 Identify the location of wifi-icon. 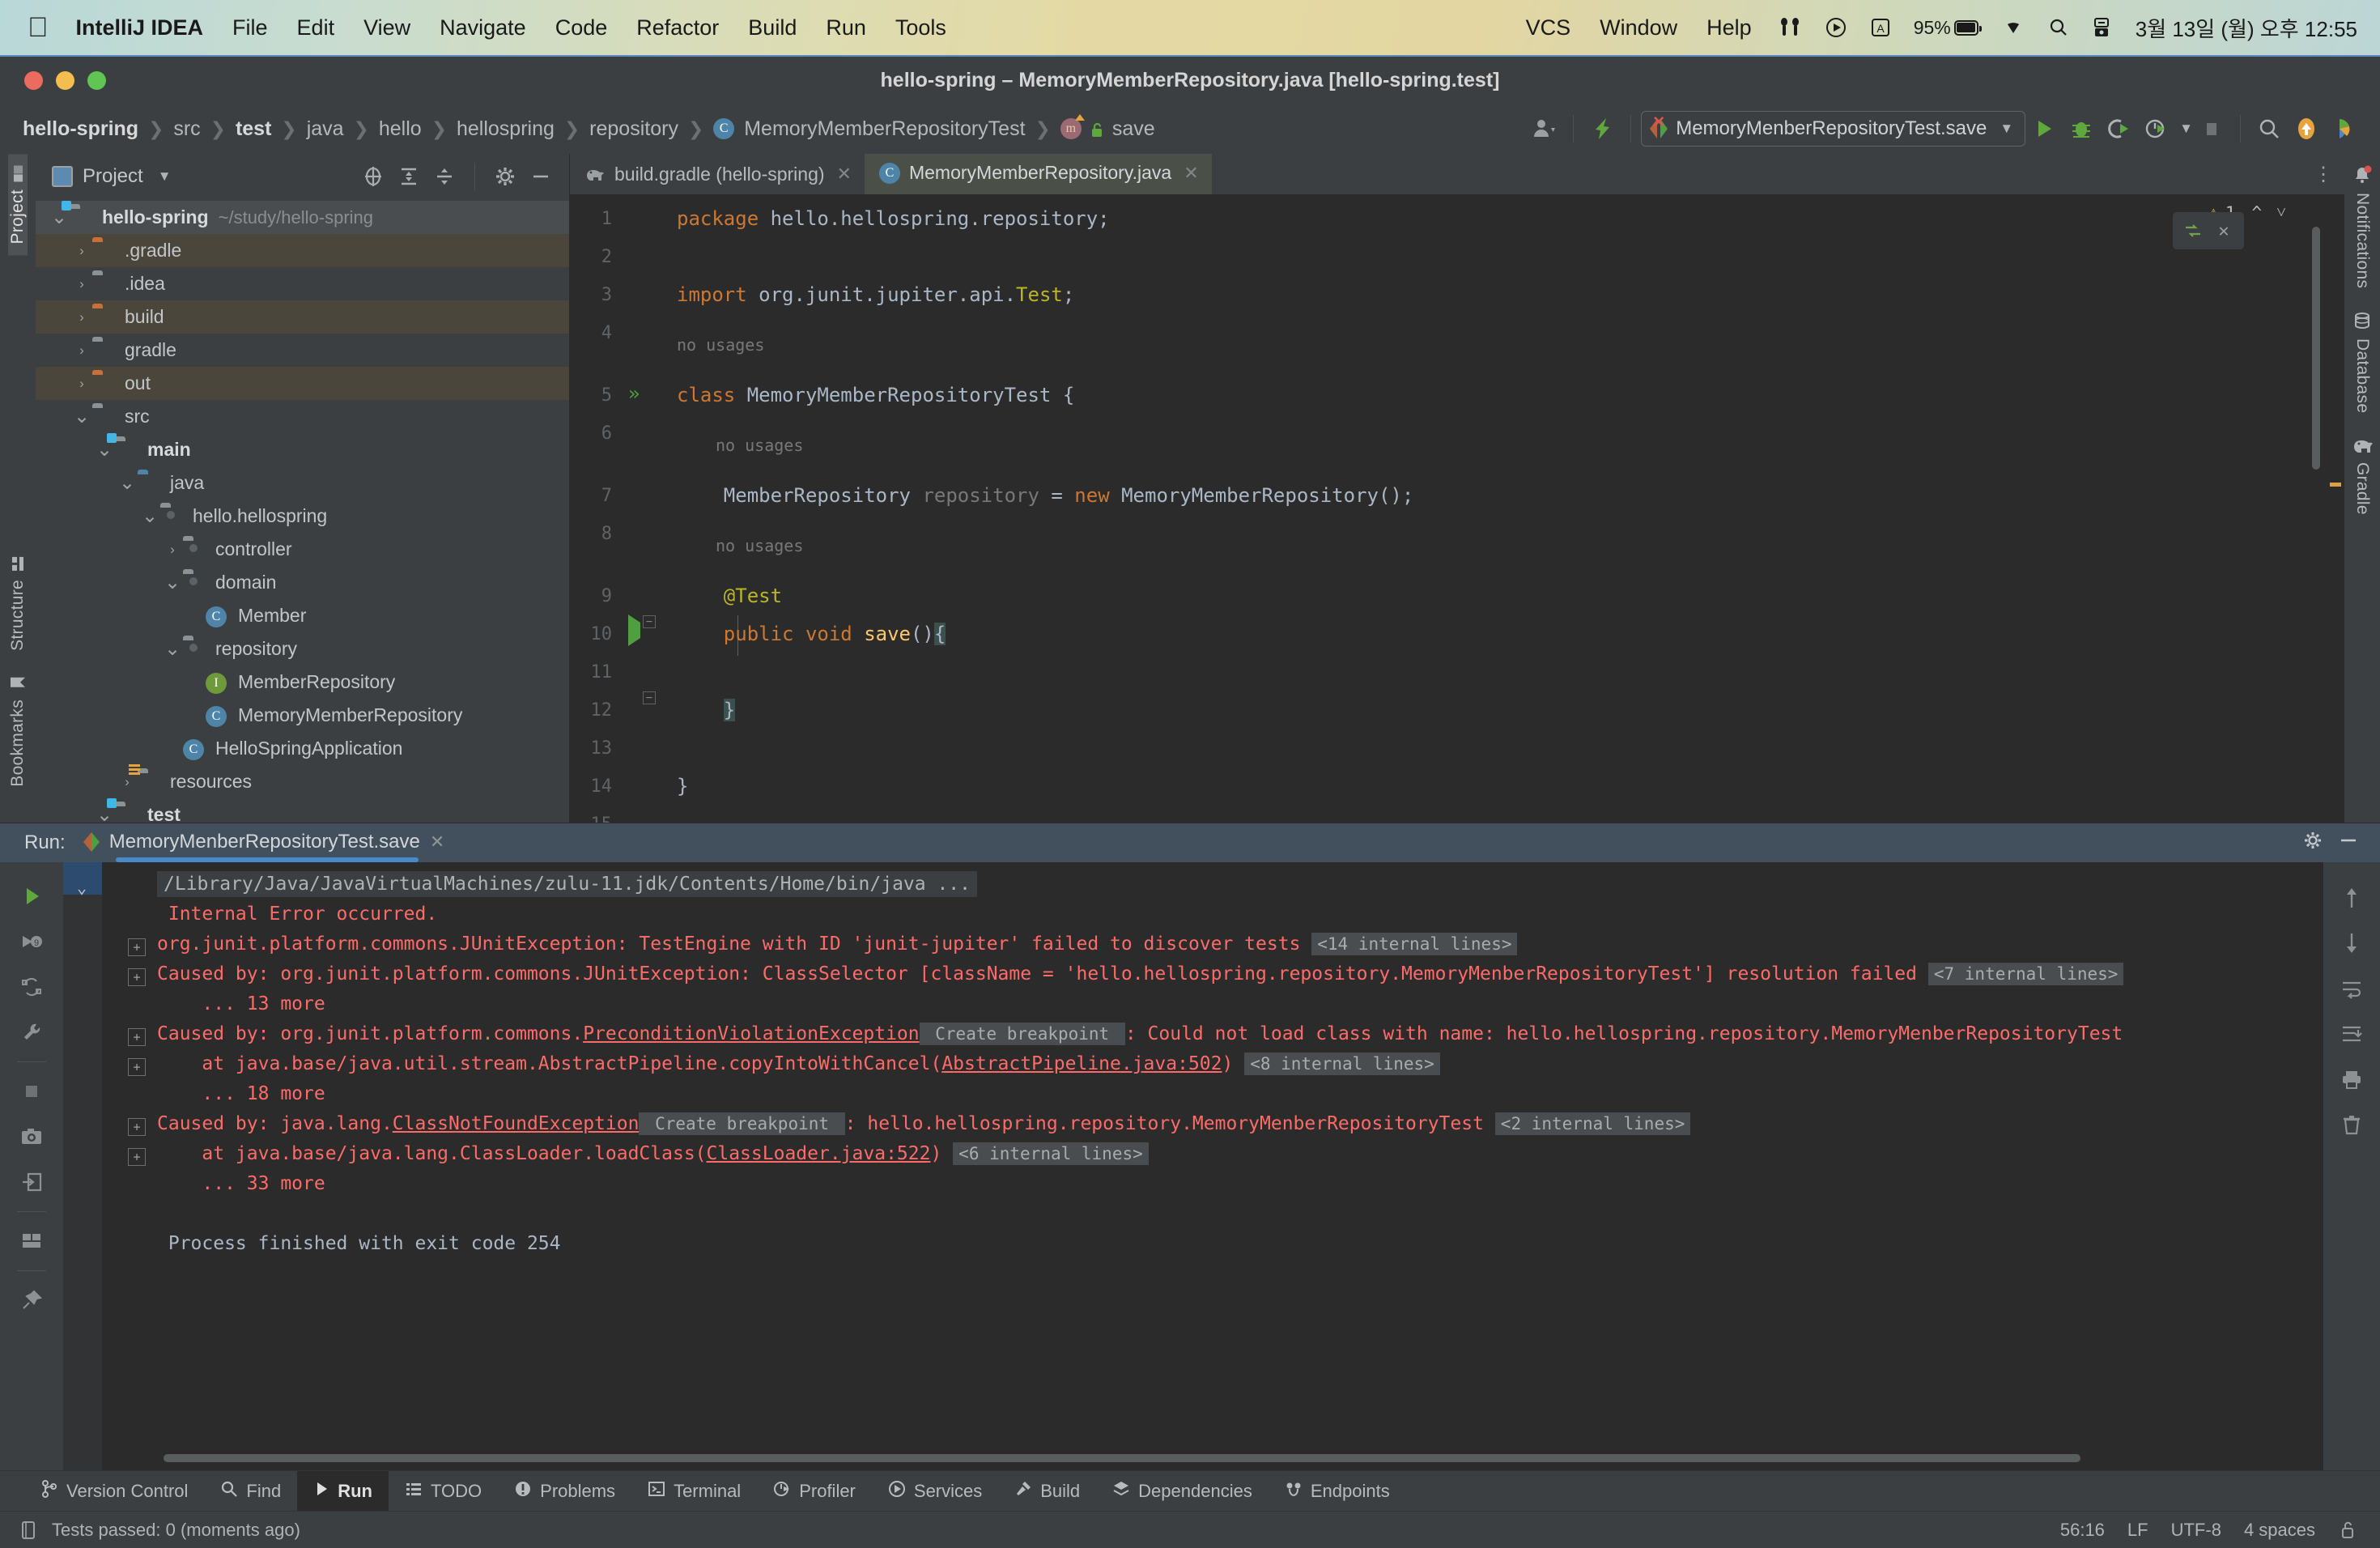
(2014, 27).